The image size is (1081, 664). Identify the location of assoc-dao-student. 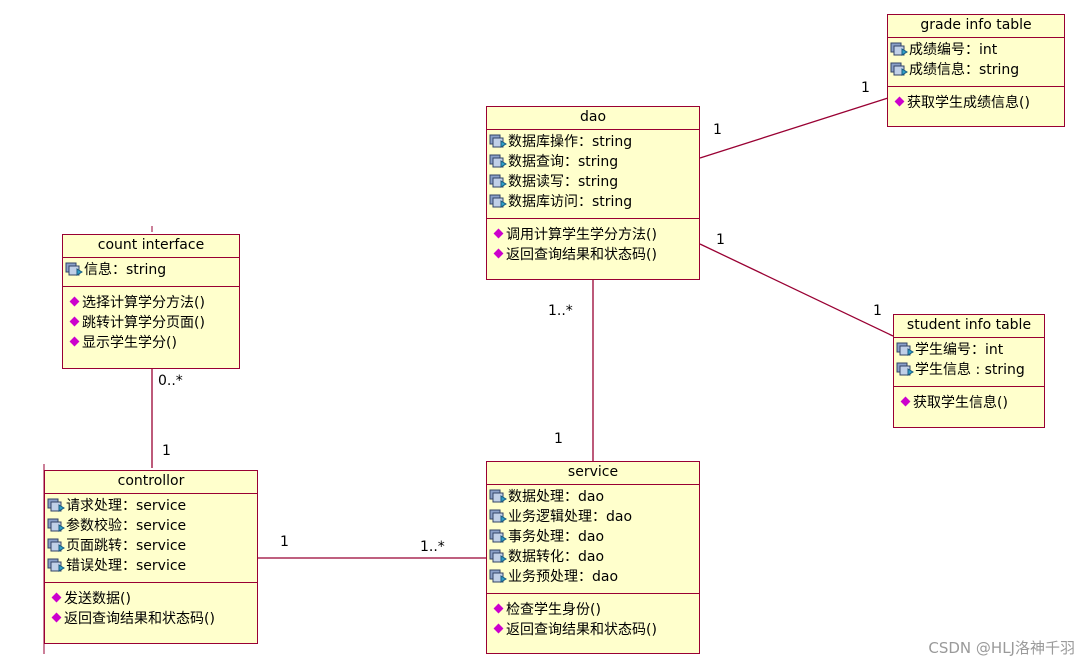
(796, 290).